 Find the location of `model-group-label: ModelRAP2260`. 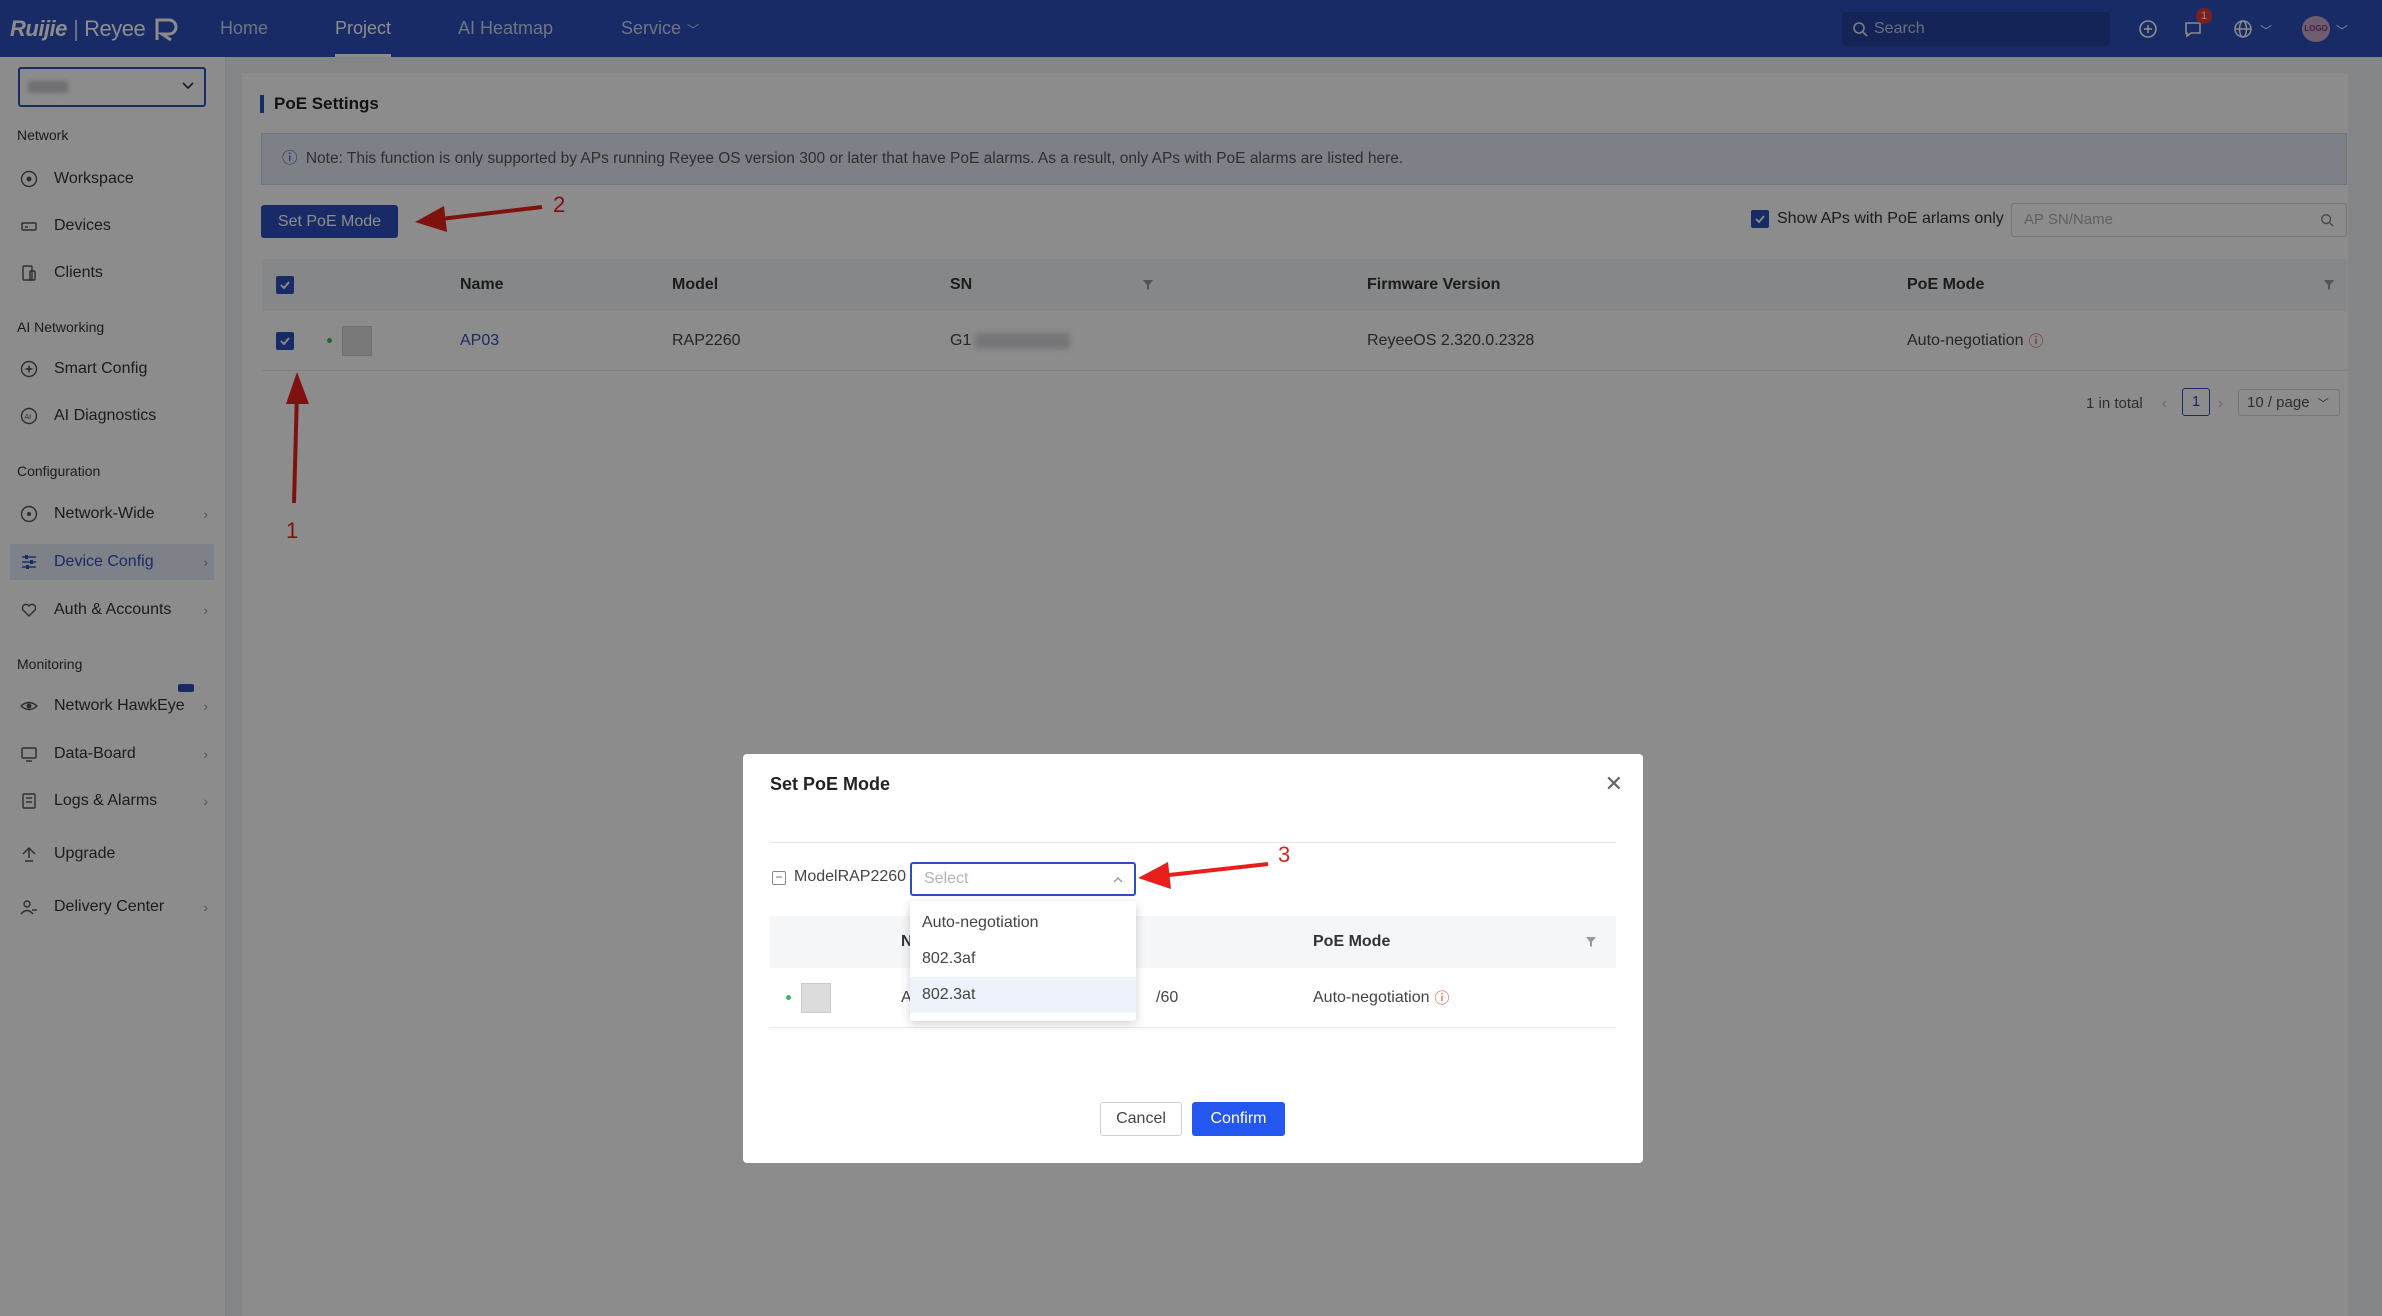

model-group-label: ModelRAP2260 is located at coordinates (850, 876).